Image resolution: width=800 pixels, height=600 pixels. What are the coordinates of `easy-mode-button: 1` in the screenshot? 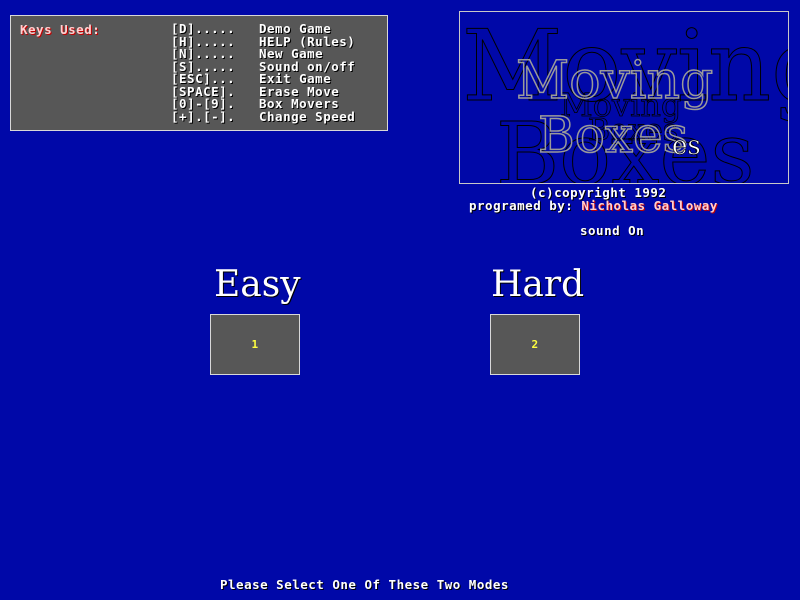 It's located at (255, 344).